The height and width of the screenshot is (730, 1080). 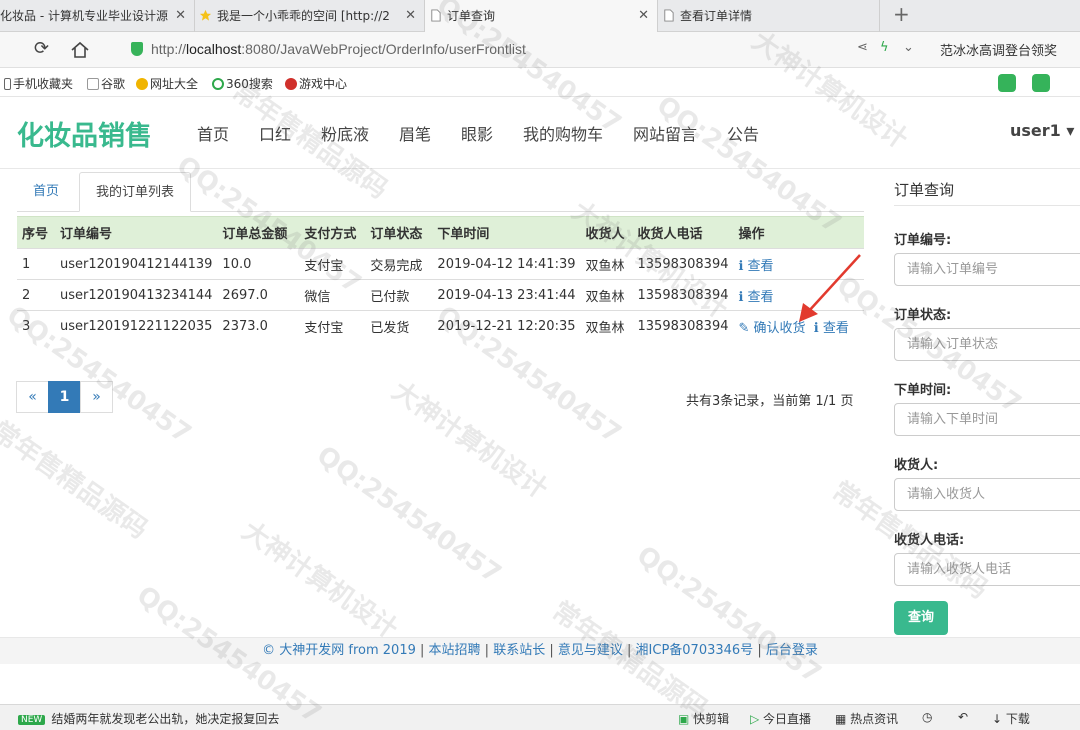 What do you see at coordinates (205, 15) in the screenshot?
I see `star-icon` at bounding box center [205, 15].